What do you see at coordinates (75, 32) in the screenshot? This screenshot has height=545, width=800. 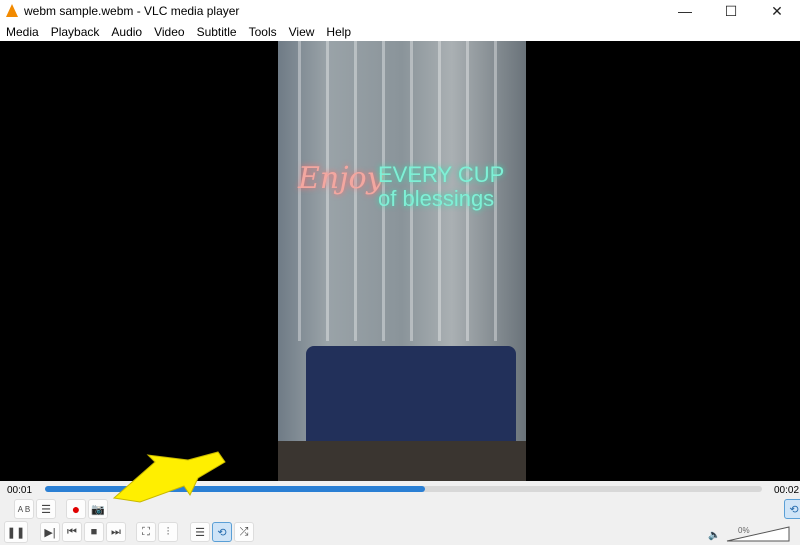 I see `menu-playback: Playback` at bounding box center [75, 32].